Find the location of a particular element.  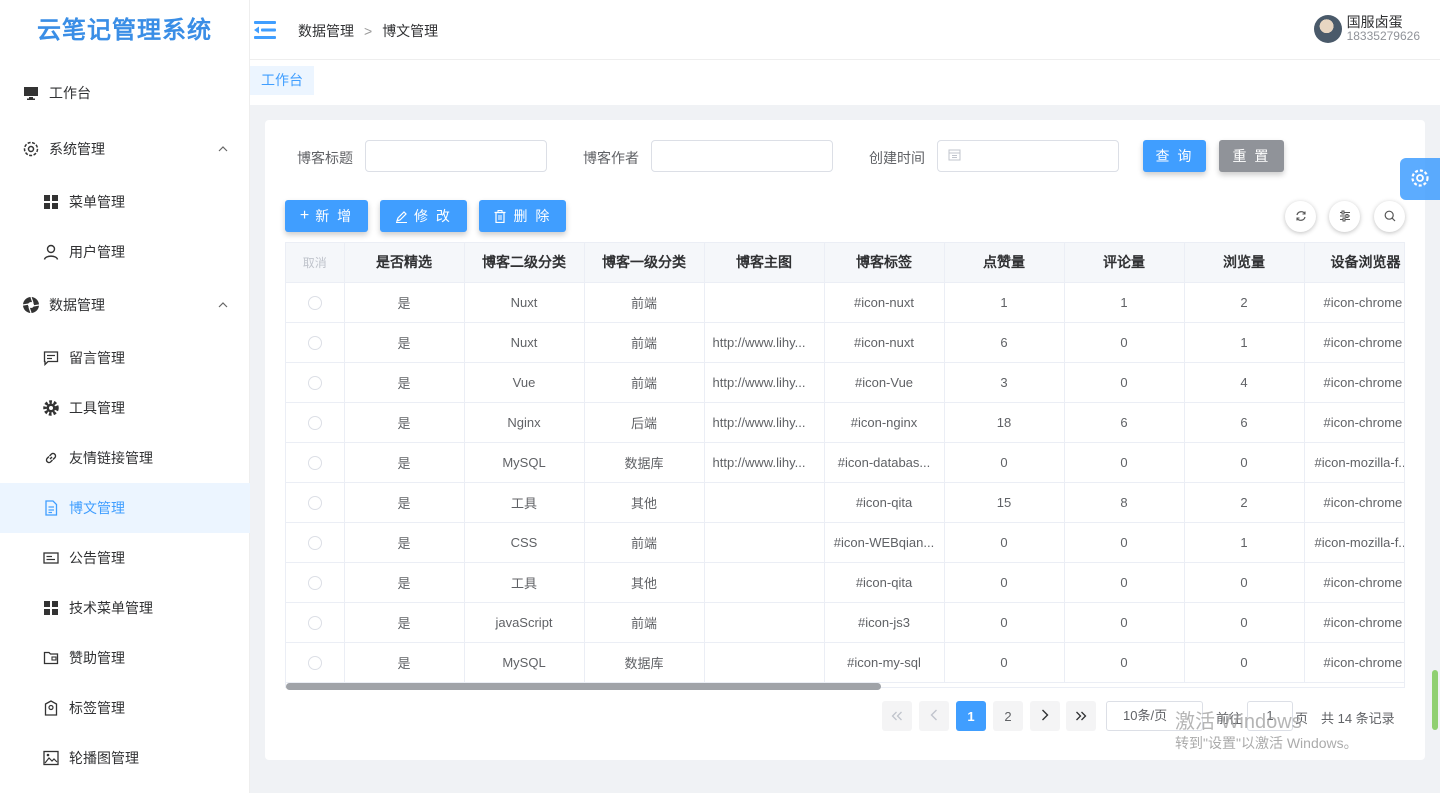

table-cell: Vue is located at coordinates (524, 382).